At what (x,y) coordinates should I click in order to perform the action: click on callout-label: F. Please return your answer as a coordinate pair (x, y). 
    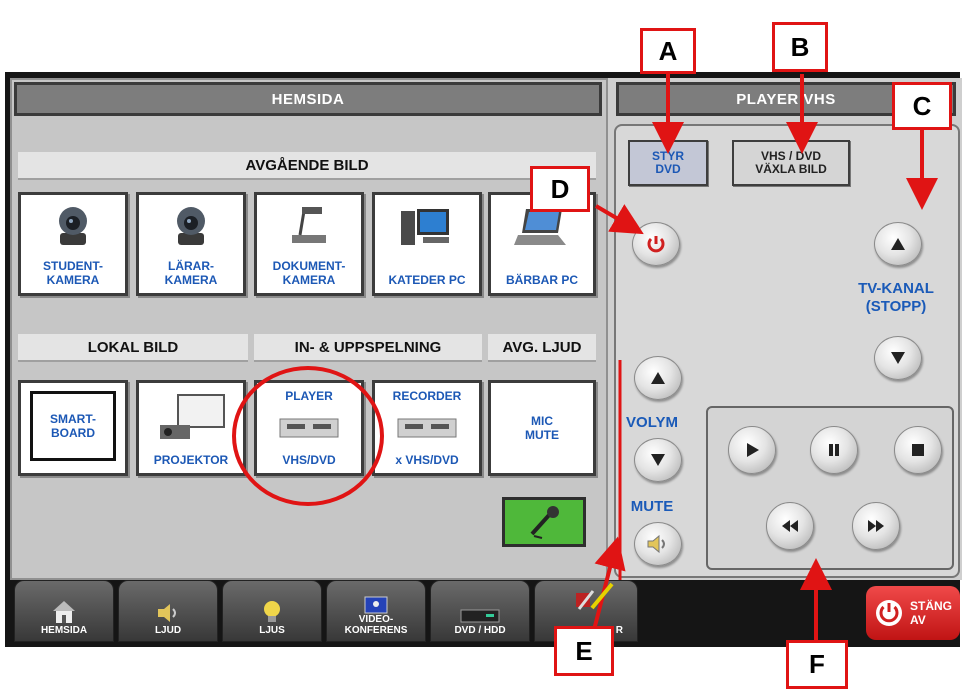
    Looking at the image, I should click on (817, 664).